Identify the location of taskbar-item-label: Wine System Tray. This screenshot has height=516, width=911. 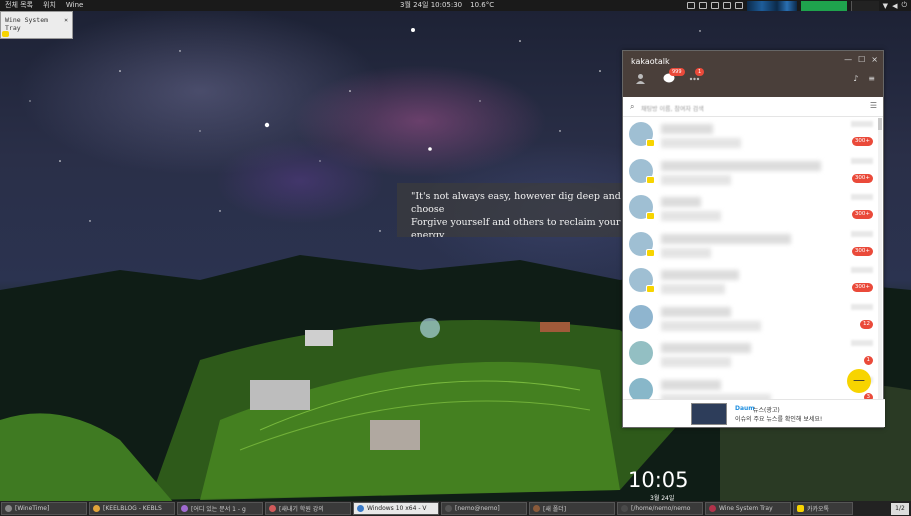
(746, 508).